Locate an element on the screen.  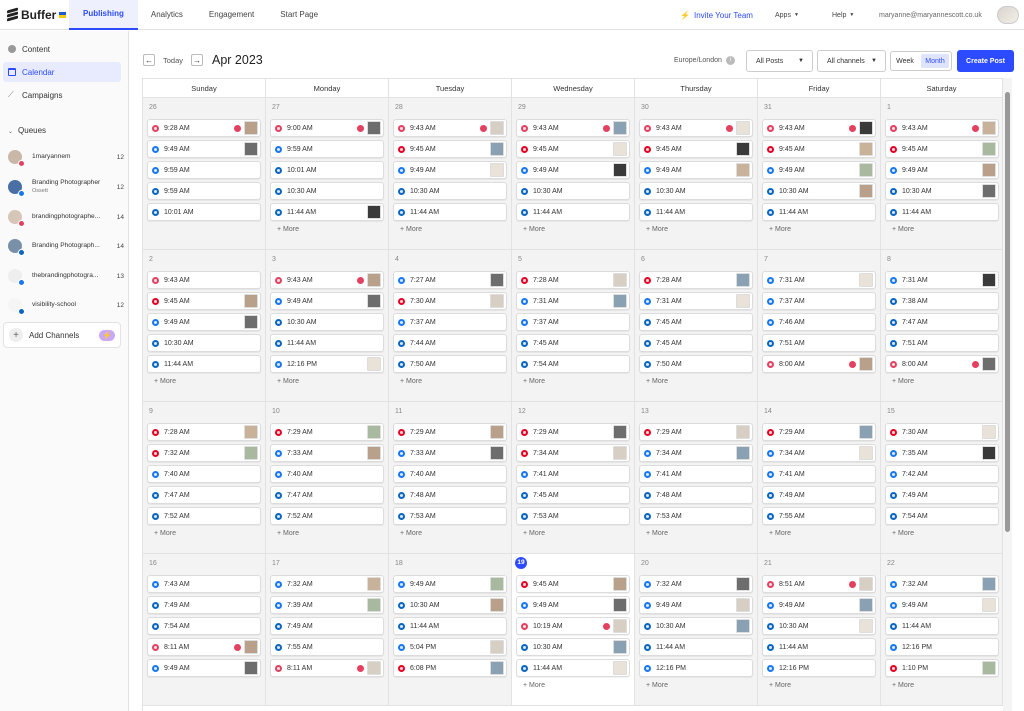
sidebar-item-content: Content is located at coordinates (62, 49).